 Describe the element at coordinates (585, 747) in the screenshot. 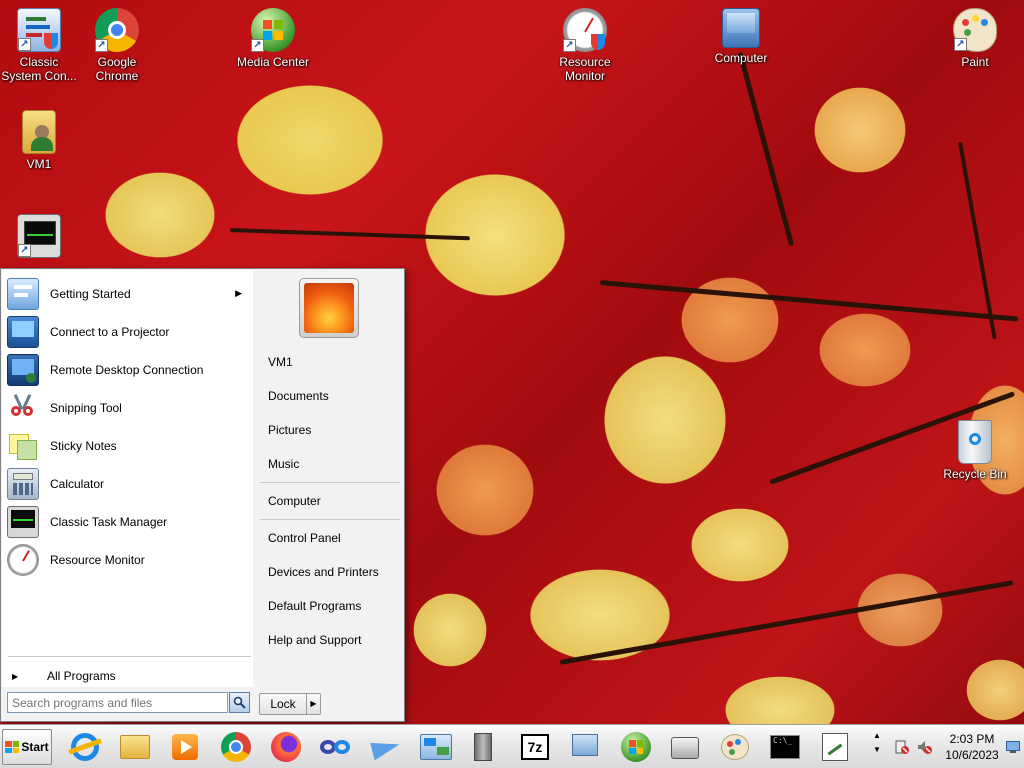

I see `taskbar-magnifier` at that location.